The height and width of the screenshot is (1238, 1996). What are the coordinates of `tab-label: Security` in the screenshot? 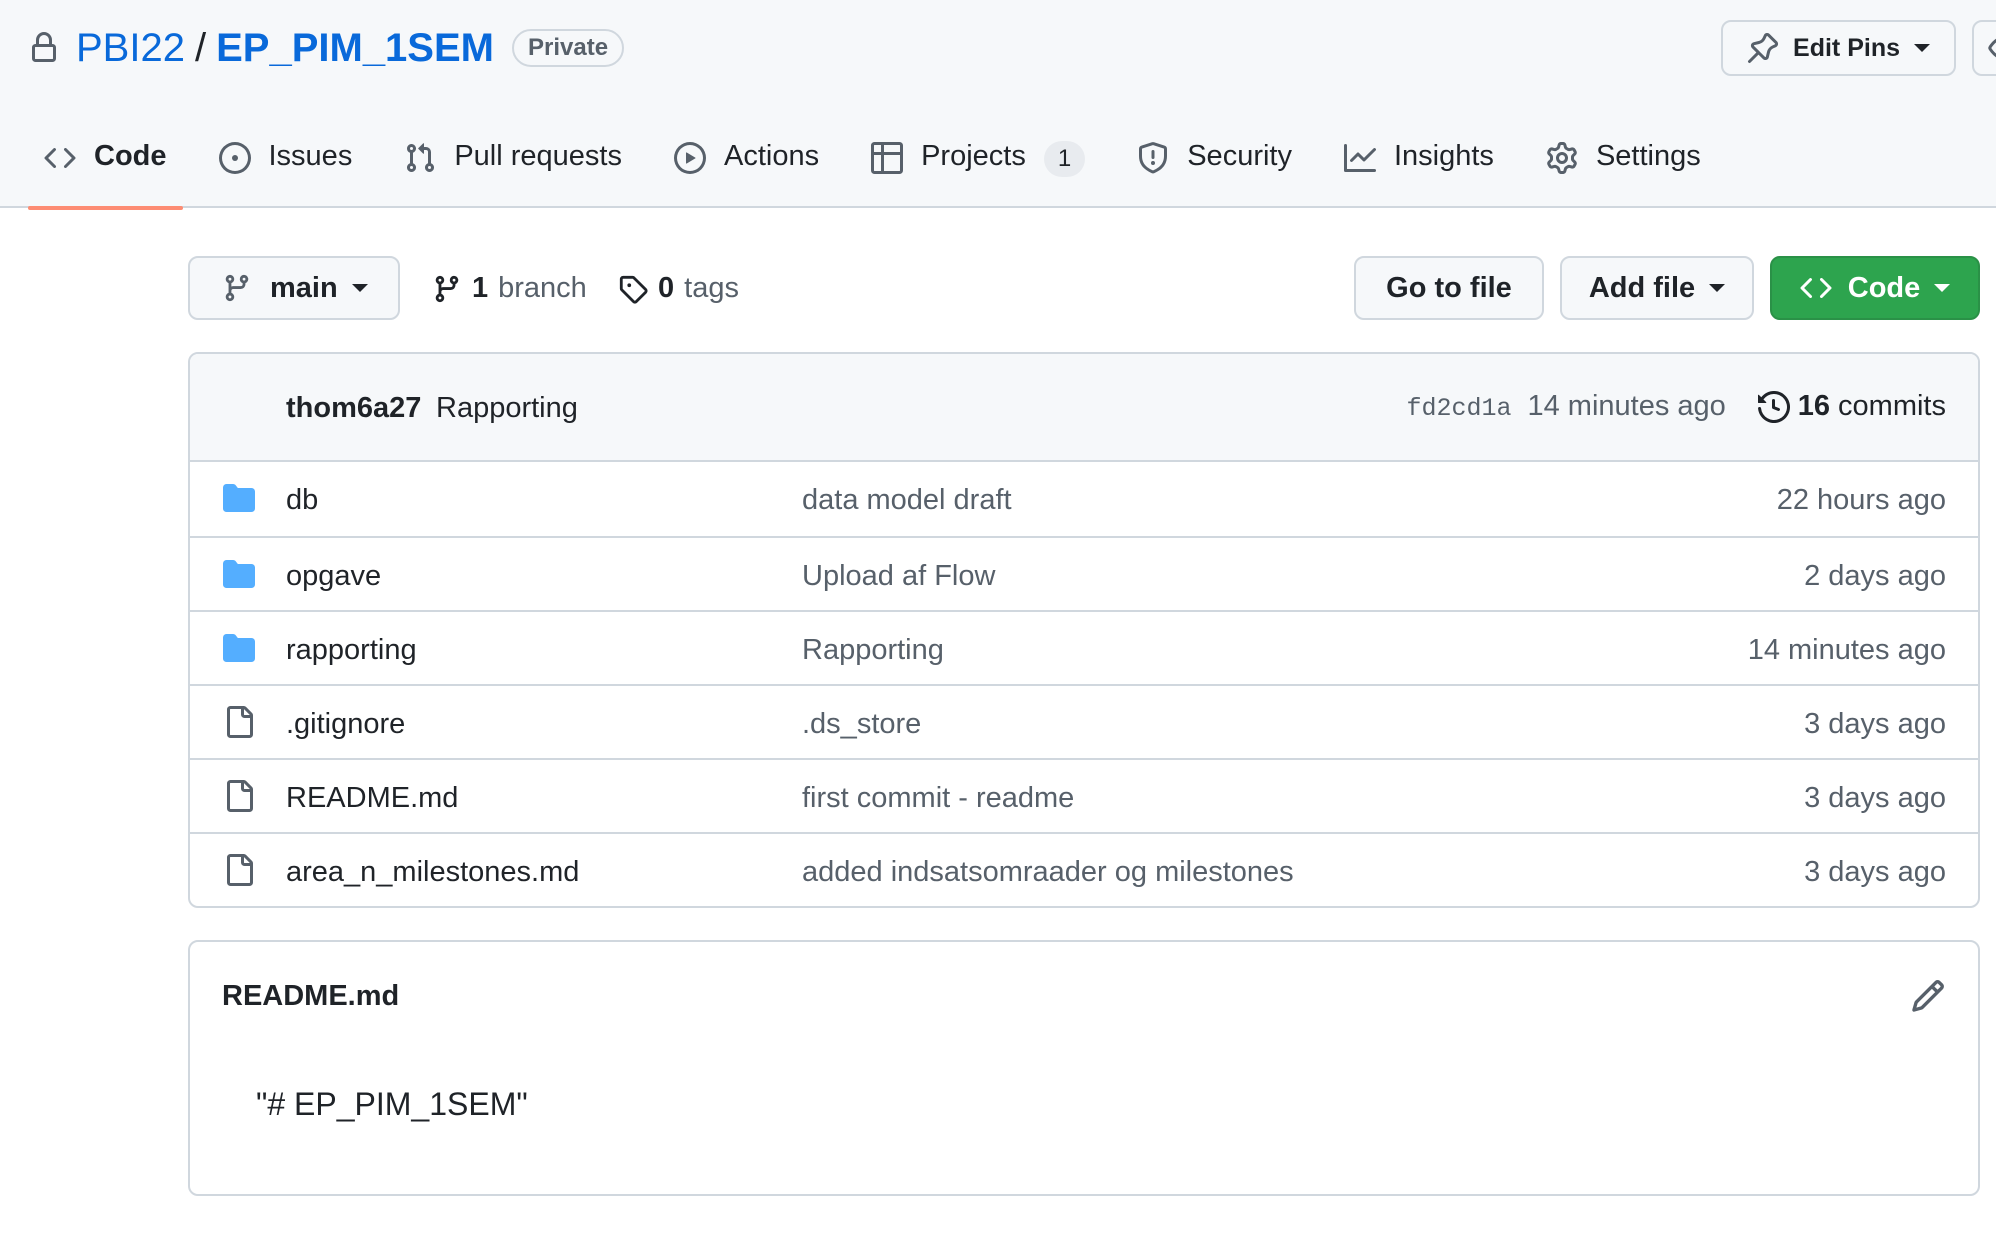 It's located at (1239, 156).